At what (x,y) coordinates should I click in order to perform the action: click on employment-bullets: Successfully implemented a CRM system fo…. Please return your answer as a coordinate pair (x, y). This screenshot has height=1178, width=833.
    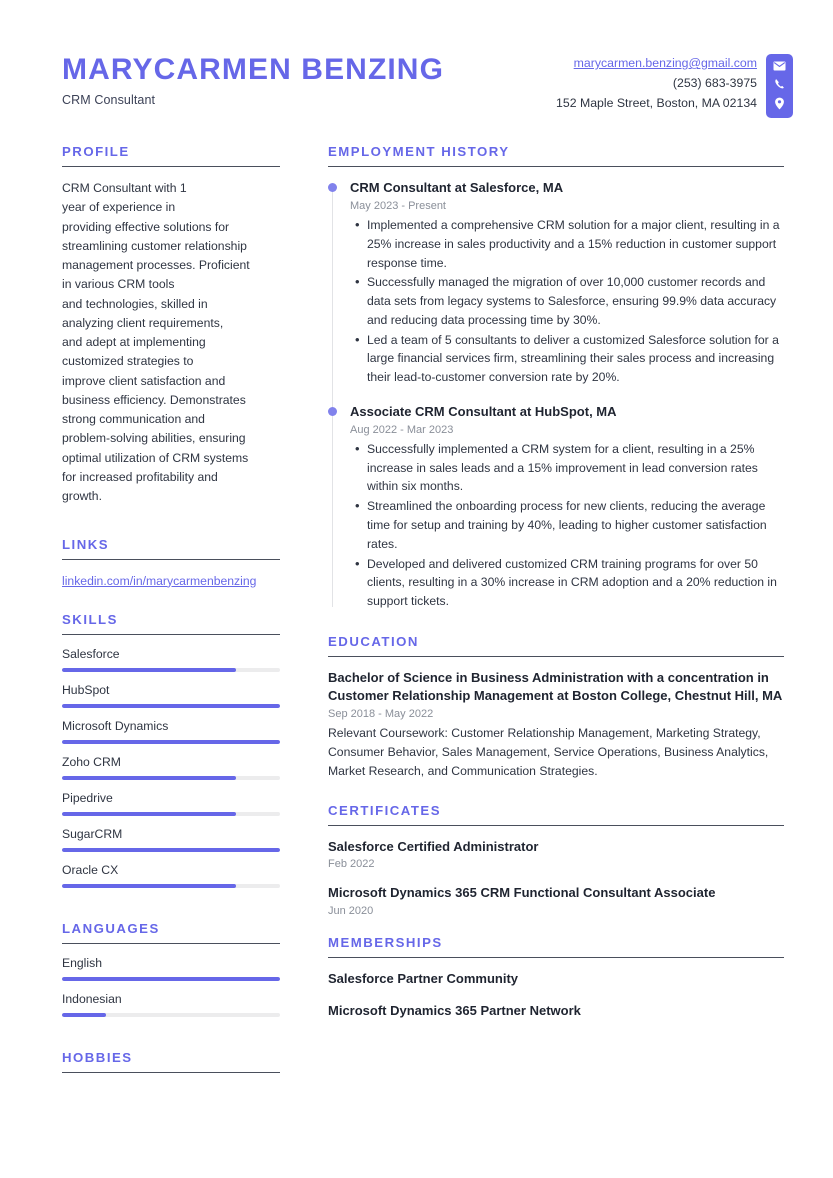
    Looking at the image, I should click on (567, 525).